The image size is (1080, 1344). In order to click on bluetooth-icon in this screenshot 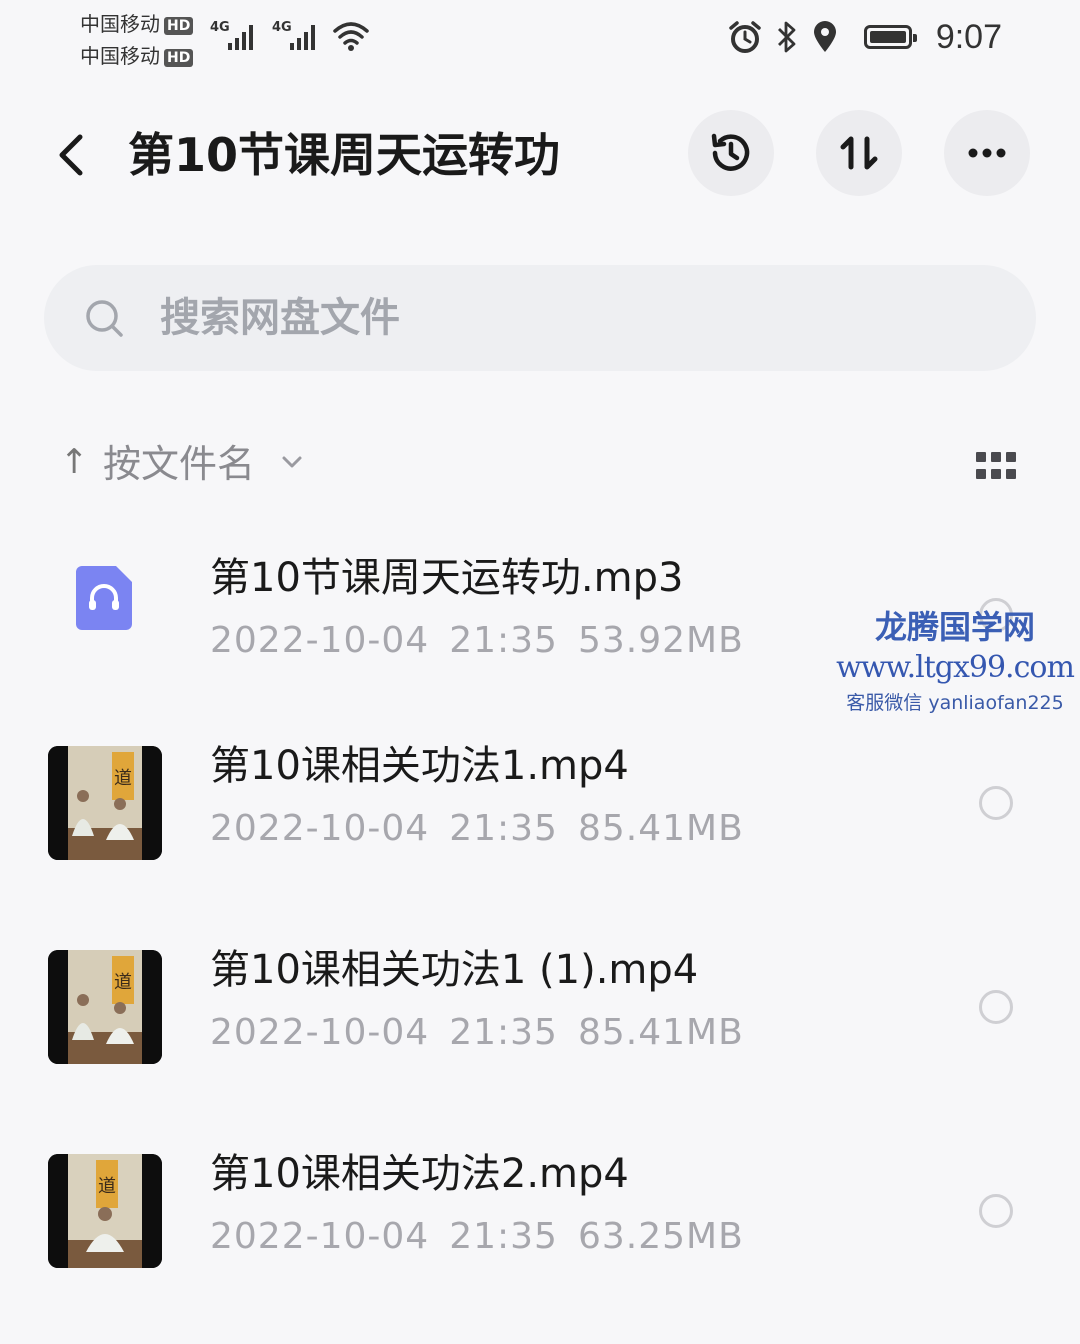, I will do `click(786, 37)`.